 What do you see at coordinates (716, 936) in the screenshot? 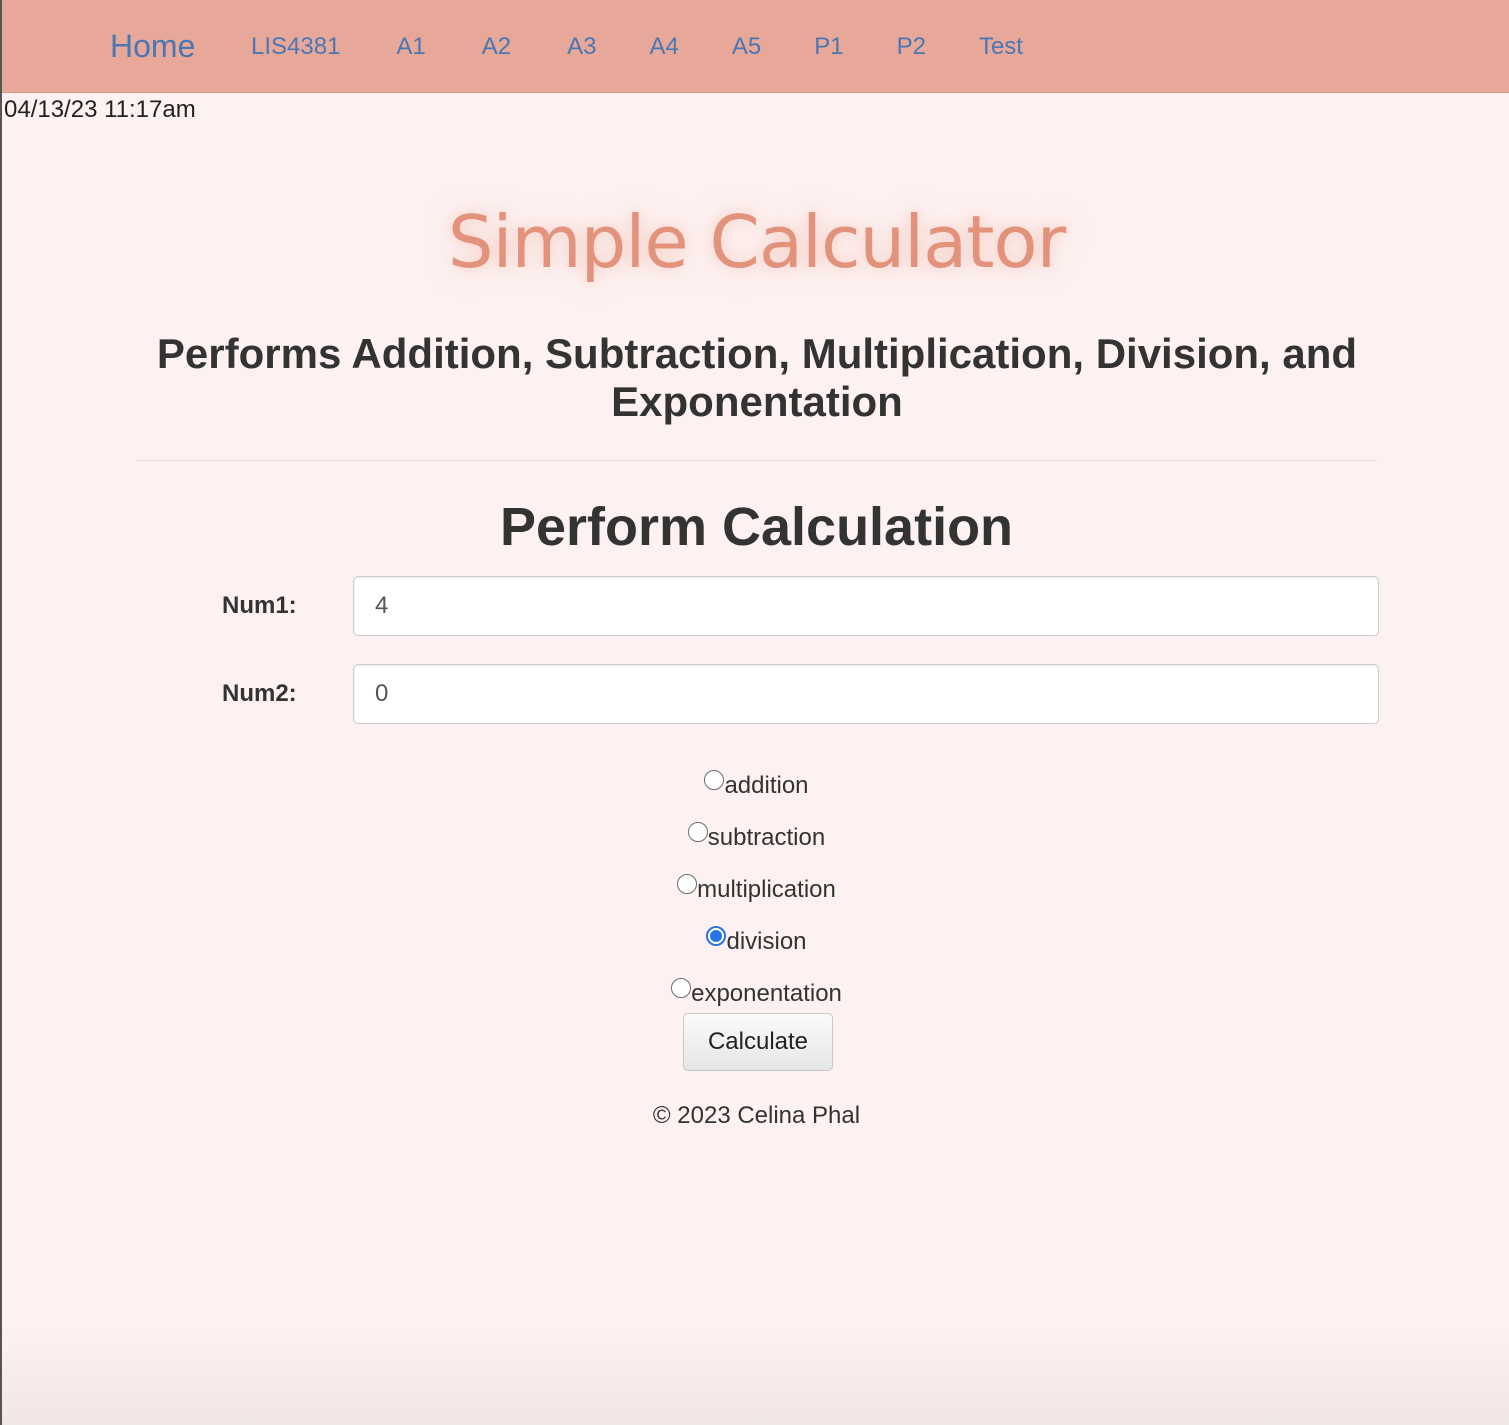
I see `radio-division` at bounding box center [716, 936].